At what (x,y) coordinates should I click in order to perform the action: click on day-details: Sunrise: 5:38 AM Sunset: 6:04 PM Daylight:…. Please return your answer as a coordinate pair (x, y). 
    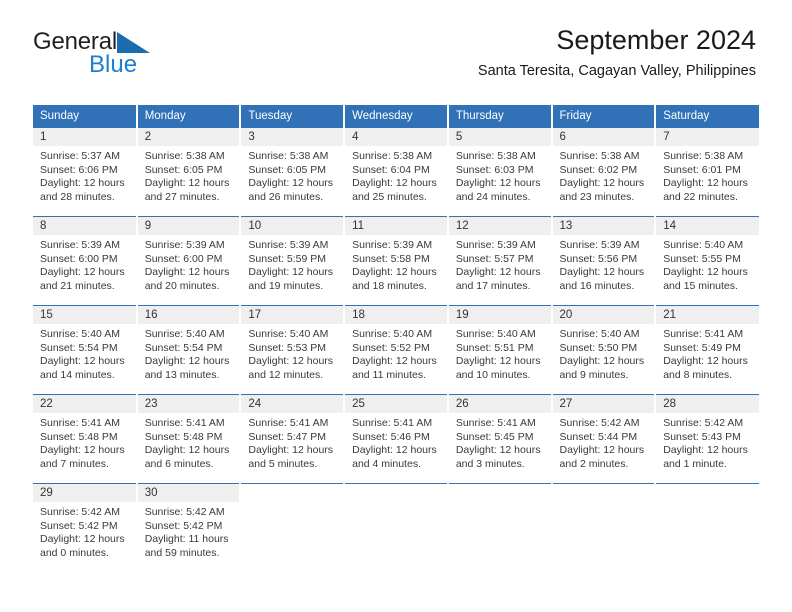
    Looking at the image, I should click on (396, 175).